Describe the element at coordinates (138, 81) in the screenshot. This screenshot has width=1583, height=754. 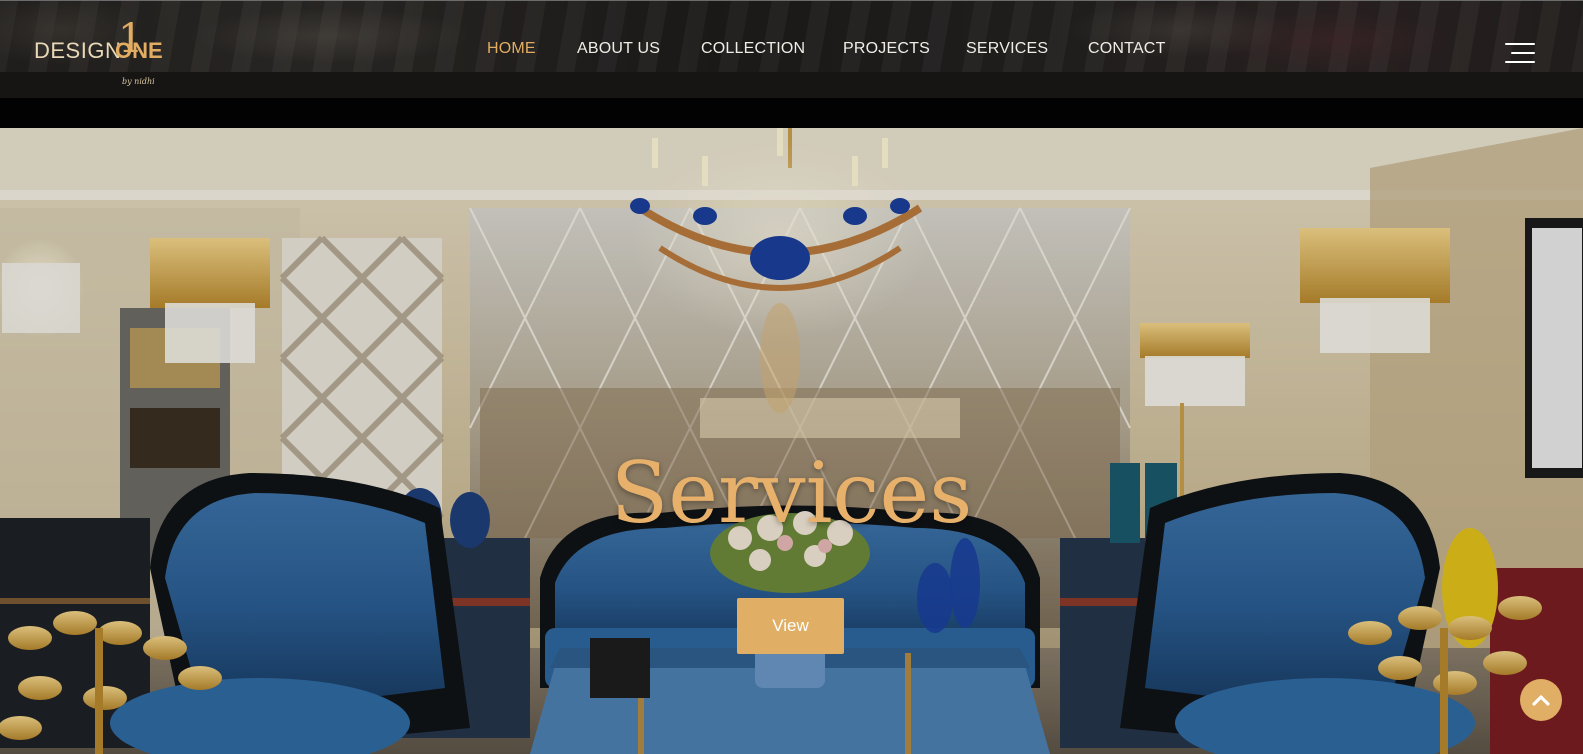
I see `logo-tagline: by nidhi` at that location.